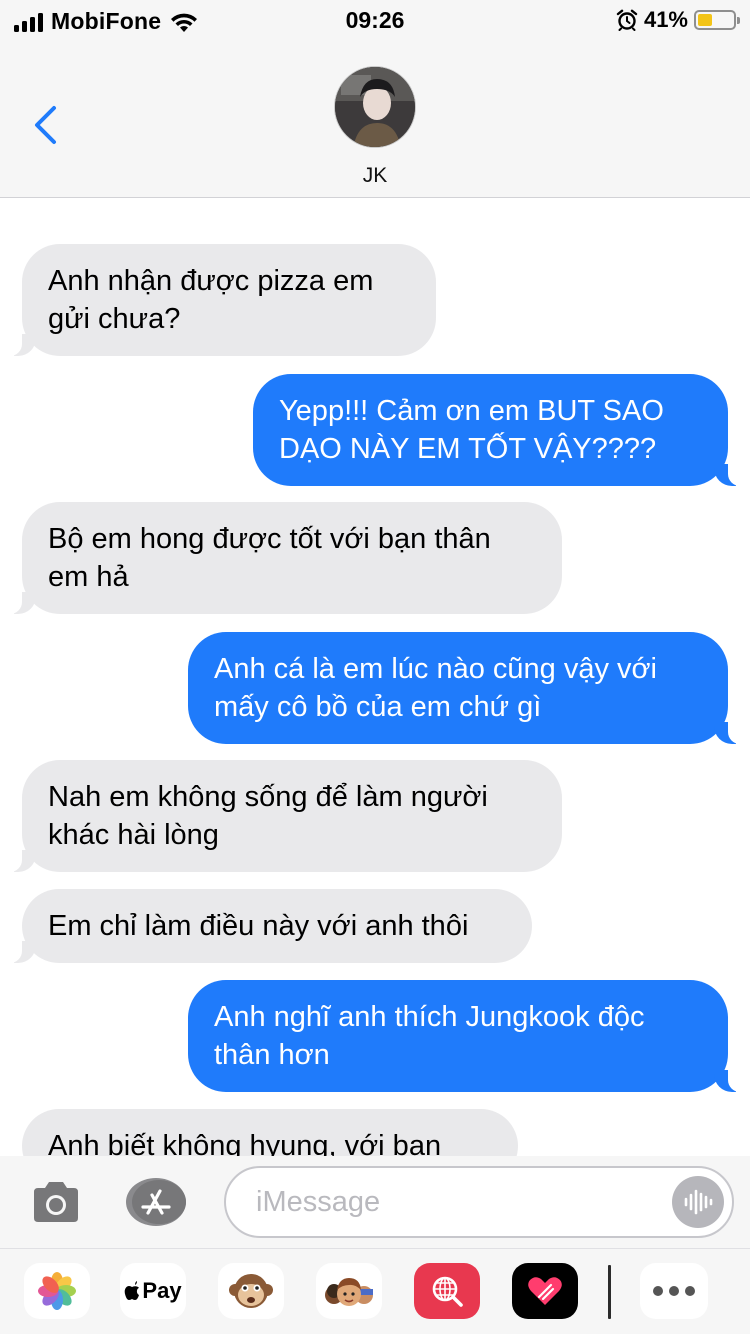  What do you see at coordinates (162, 1290) in the screenshot?
I see `apple-pay-text: Pay` at bounding box center [162, 1290].